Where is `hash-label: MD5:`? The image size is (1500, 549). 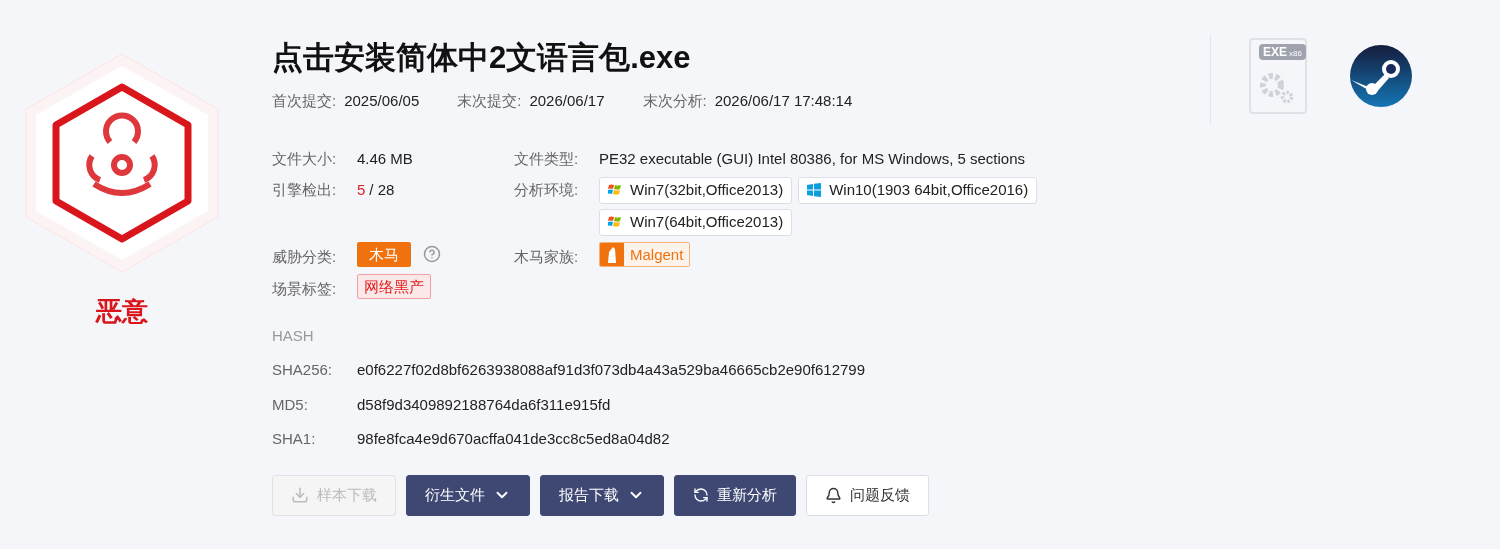 hash-label: MD5: is located at coordinates (290, 404).